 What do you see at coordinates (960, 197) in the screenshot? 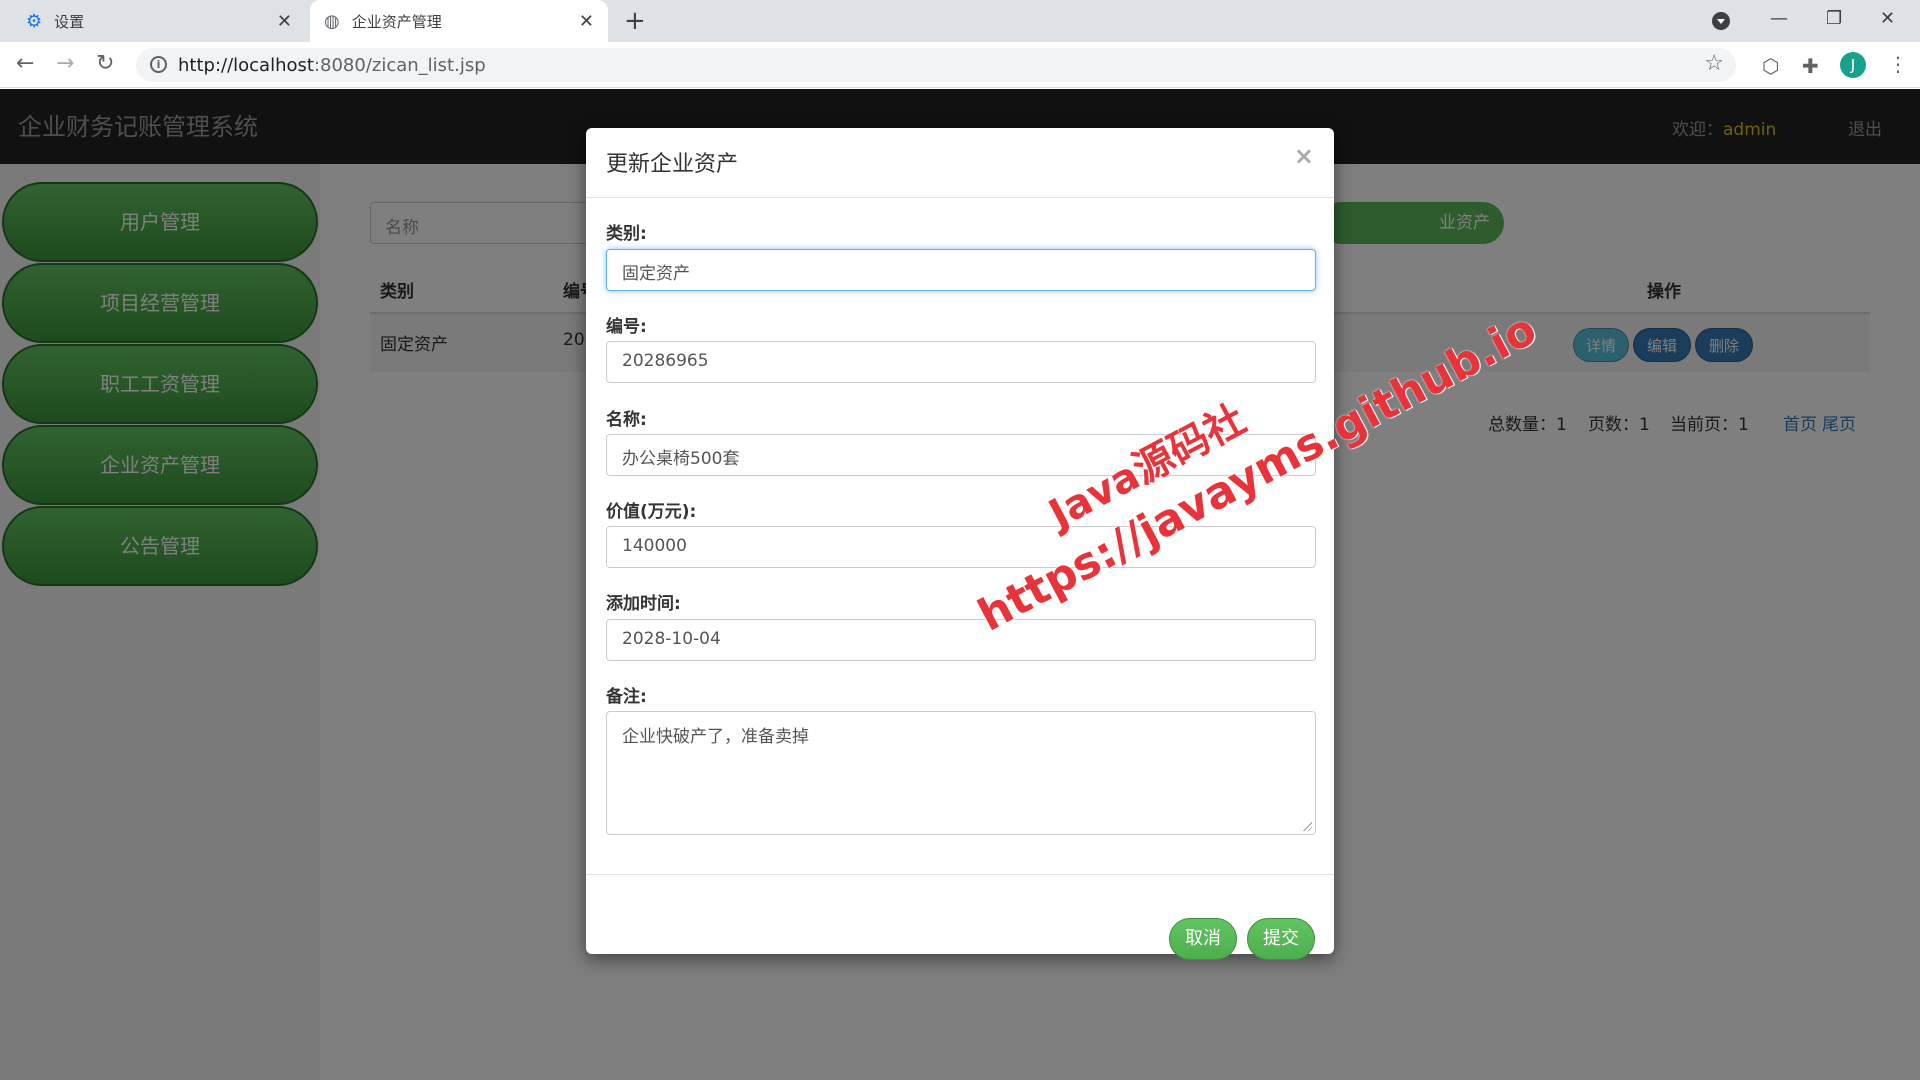
I see `modal-header-divider` at bounding box center [960, 197].